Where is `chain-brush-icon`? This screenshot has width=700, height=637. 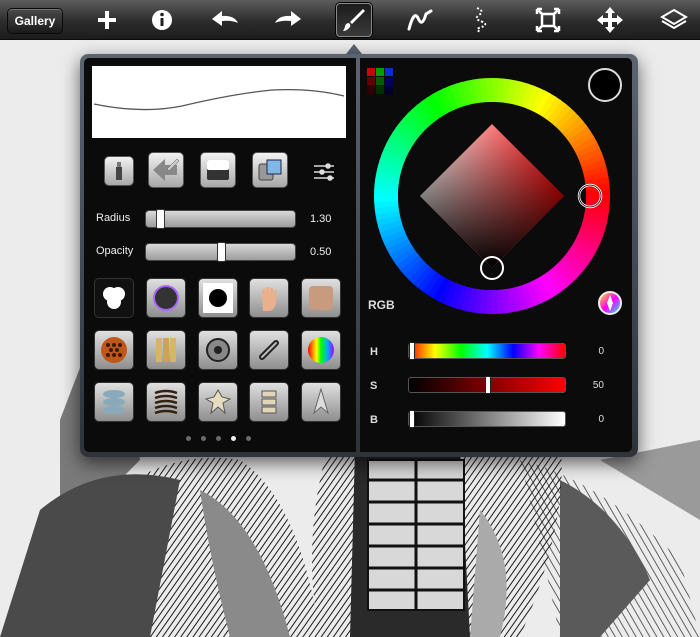
chain-brush-icon is located at coordinates (269, 350).